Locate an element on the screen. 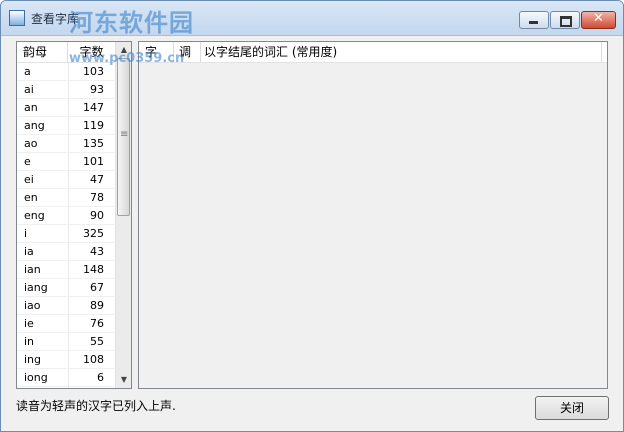 The height and width of the screenshot is (432, 624). maximize-button is located at coordinates (565, 20).